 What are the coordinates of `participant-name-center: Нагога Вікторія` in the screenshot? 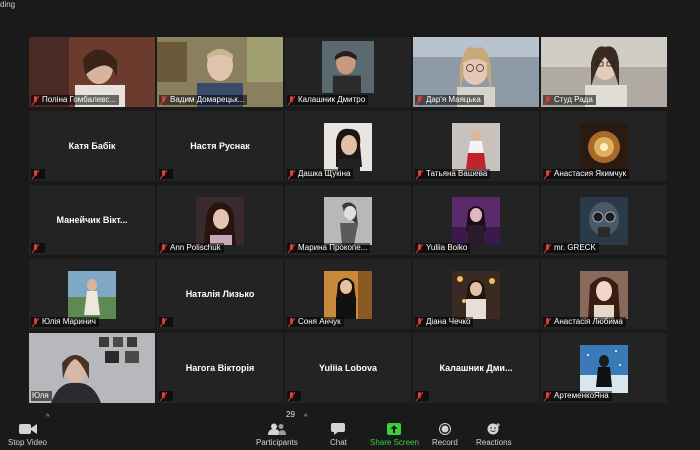 It's located at (220, 368).